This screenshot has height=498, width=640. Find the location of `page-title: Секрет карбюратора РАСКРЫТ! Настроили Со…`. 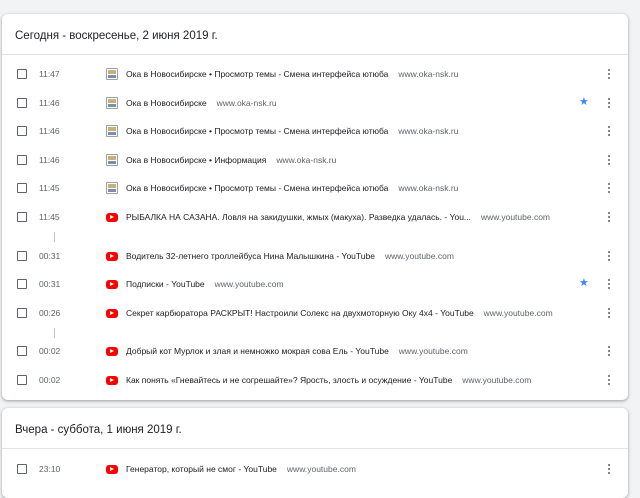

page-title: Секрет карбюратора РАСКРЫТ! Настроили Со… is located at coordinates (300, 313).